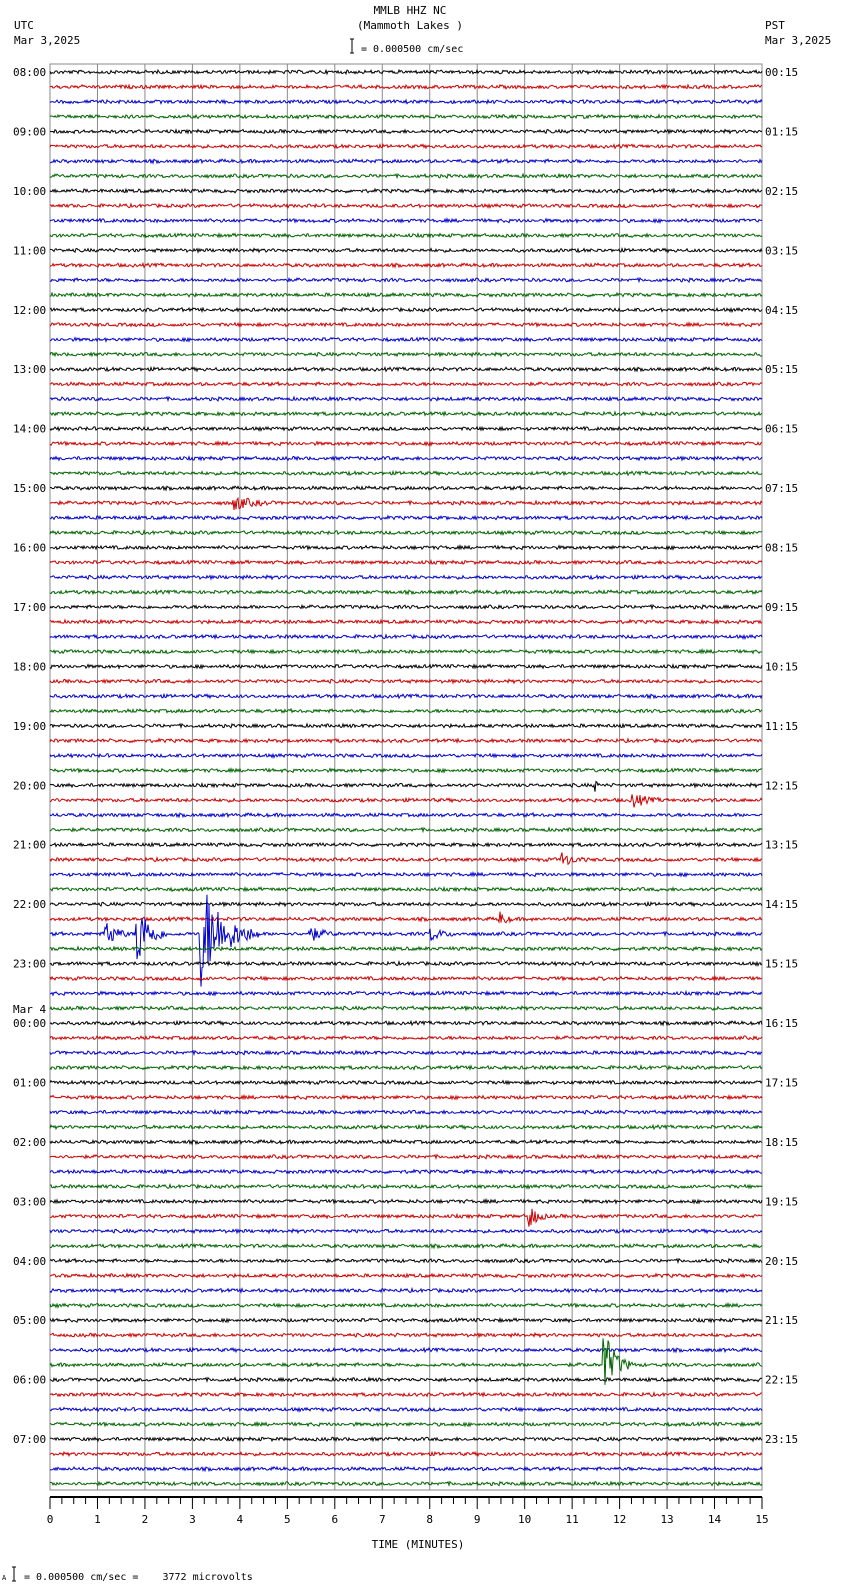 The image size is (850, 1584). Describe the element at coordinates (29, 666) in the screenshot. I see `utc-hour-label: 18:00` at that location.